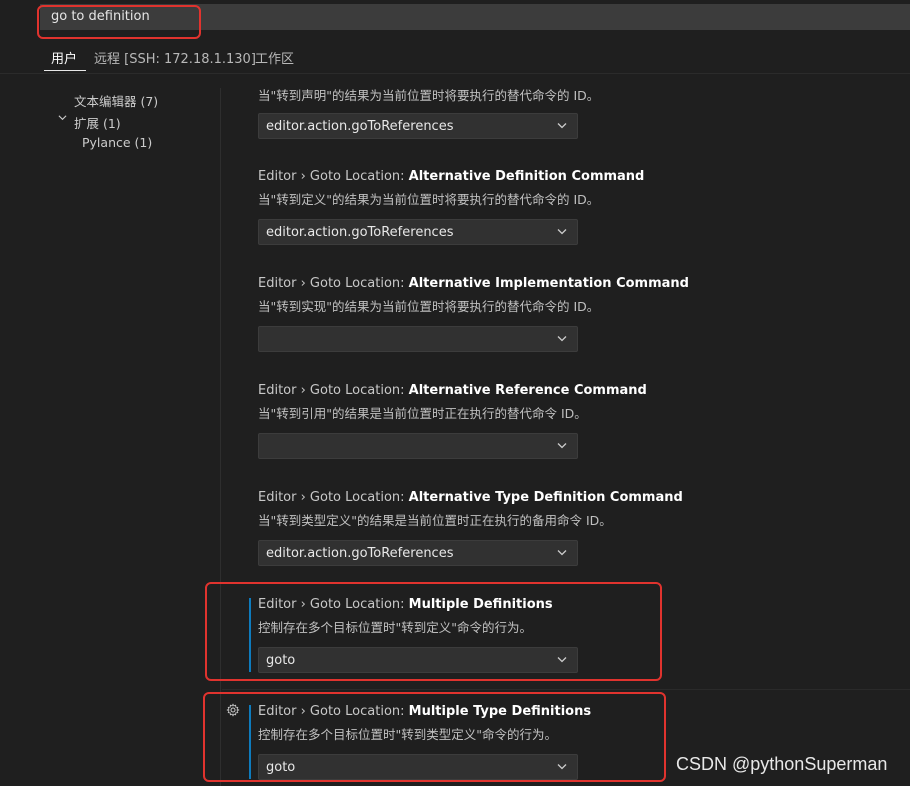 Image resolution: width=910 pixels, height=786 pixels. I want to click on gear-icon, so click(233, 710).